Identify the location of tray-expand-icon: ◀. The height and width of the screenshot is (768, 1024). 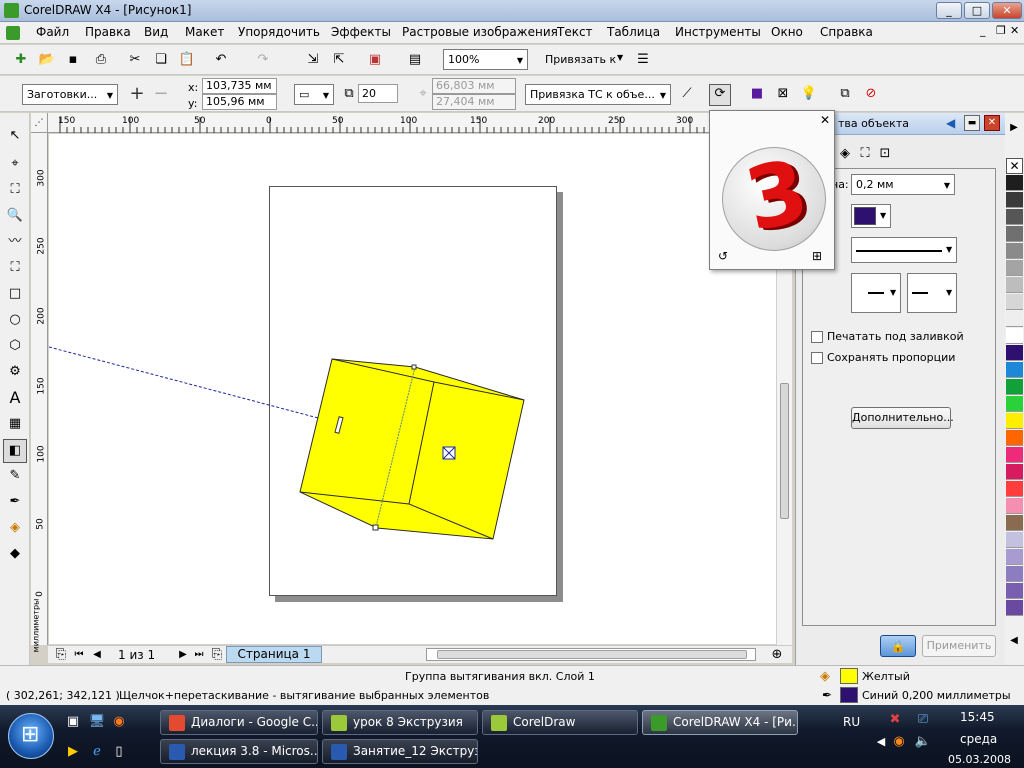
(881, 742).